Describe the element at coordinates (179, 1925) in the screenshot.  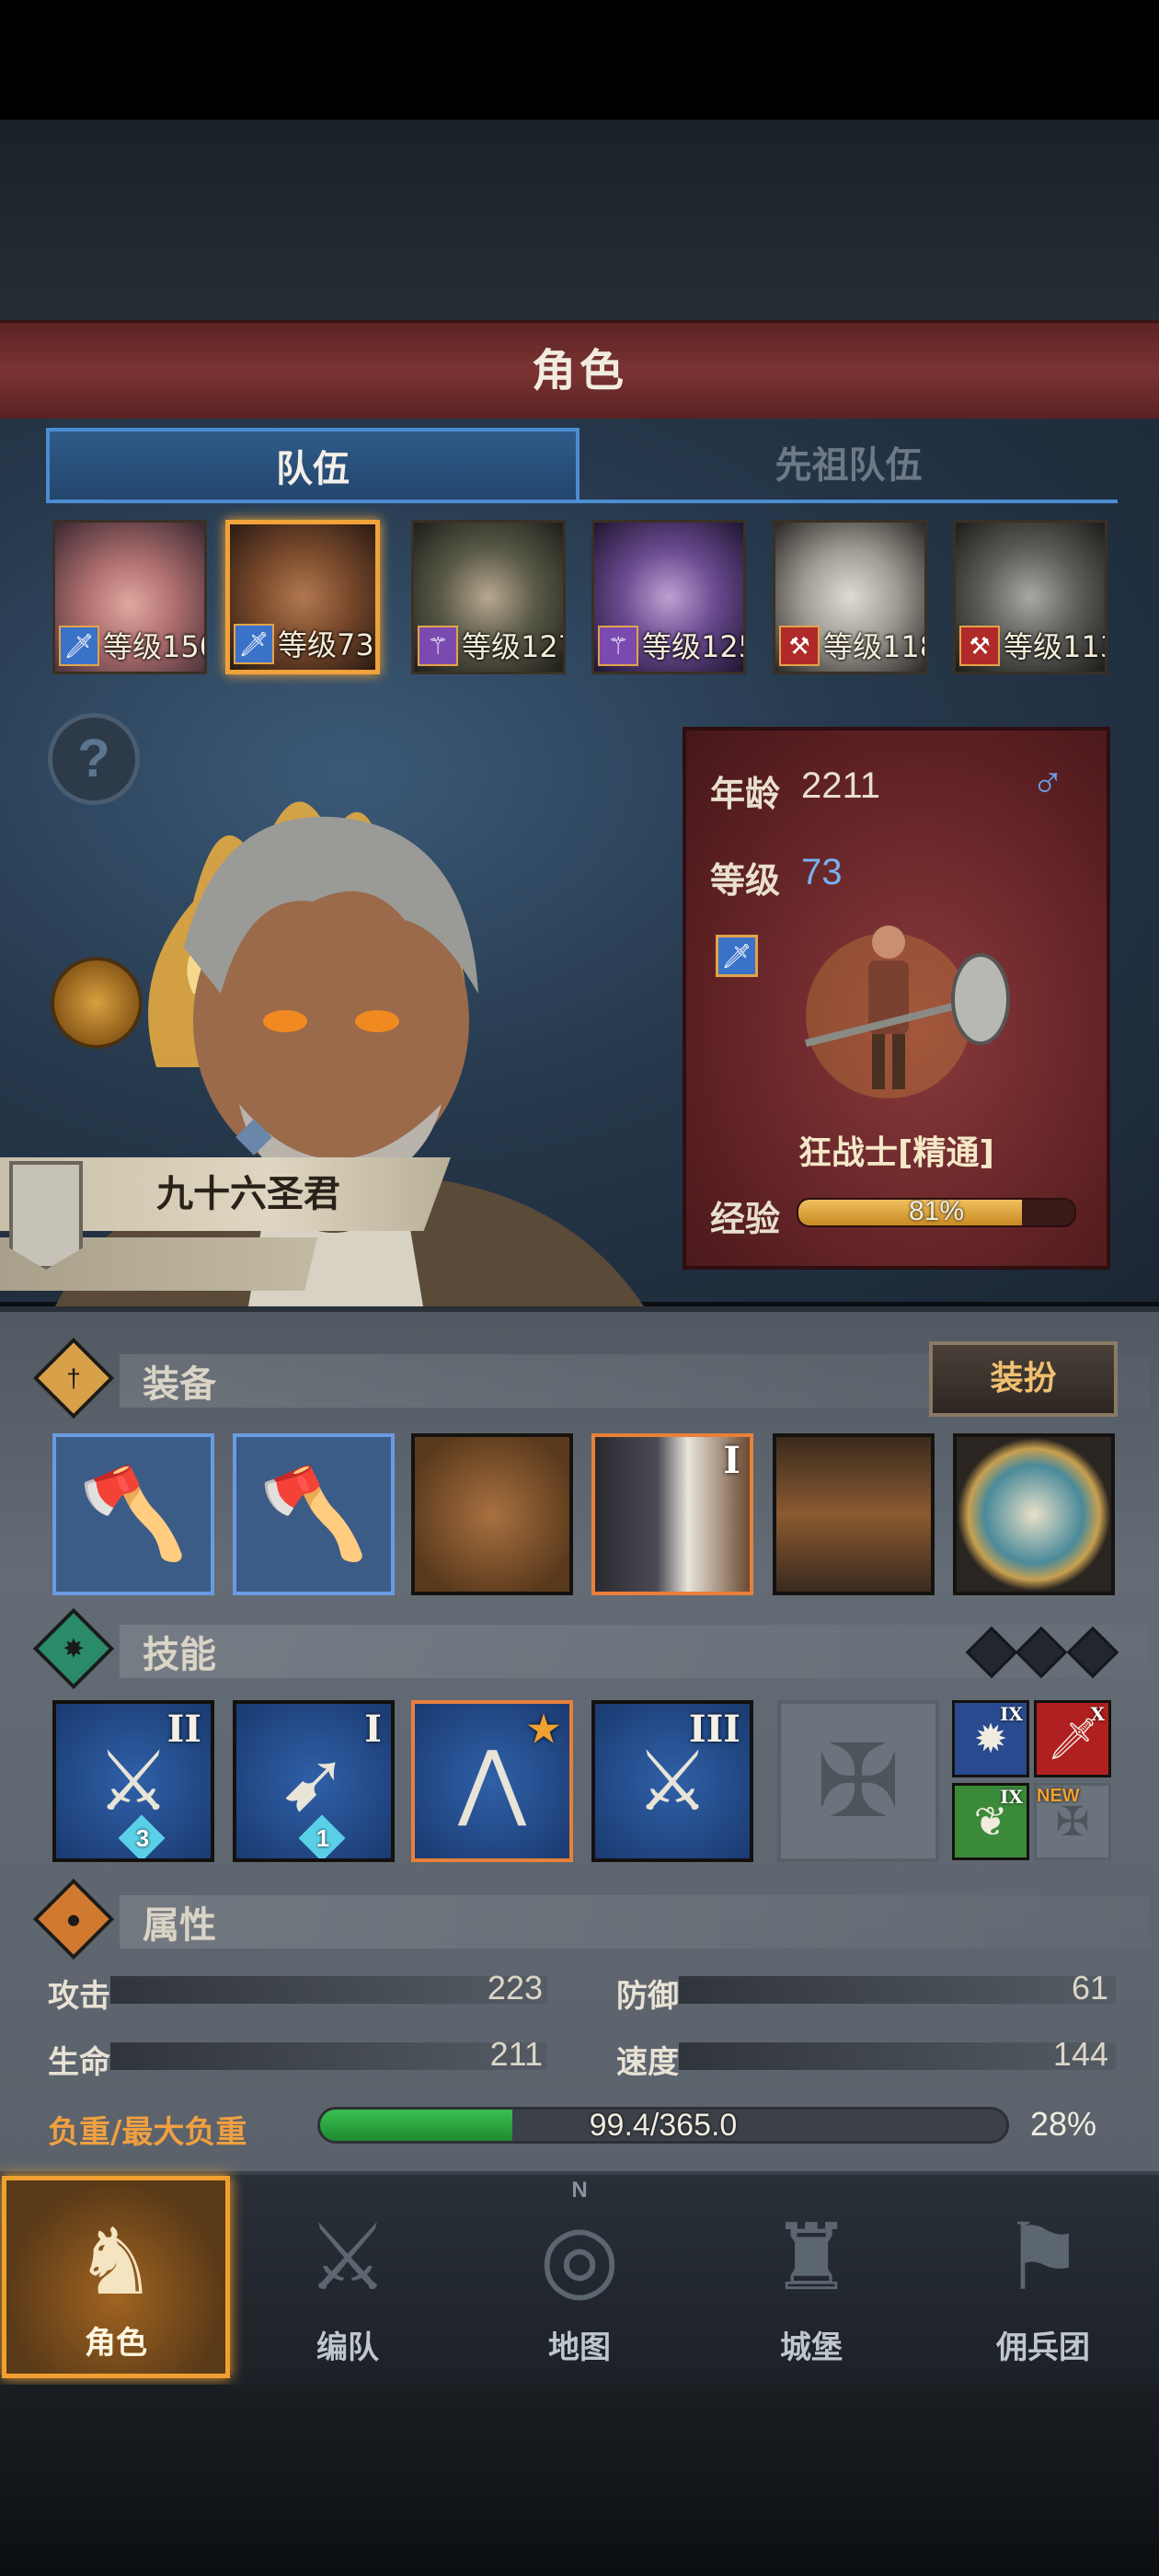
I see `attributes-title: 属性` at that location.